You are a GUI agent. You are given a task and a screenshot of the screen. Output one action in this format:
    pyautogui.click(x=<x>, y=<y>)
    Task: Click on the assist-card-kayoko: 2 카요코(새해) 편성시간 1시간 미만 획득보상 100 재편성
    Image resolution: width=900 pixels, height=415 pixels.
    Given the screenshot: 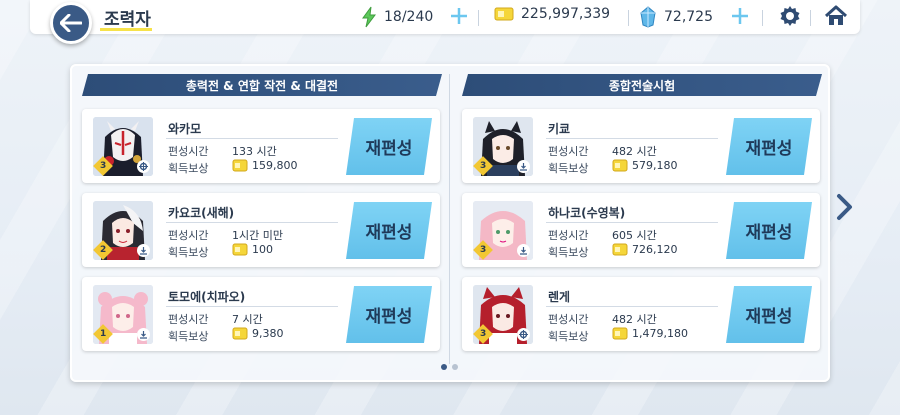 What is the action you would take?
    pyautogui.click(x=261, y=230)
    